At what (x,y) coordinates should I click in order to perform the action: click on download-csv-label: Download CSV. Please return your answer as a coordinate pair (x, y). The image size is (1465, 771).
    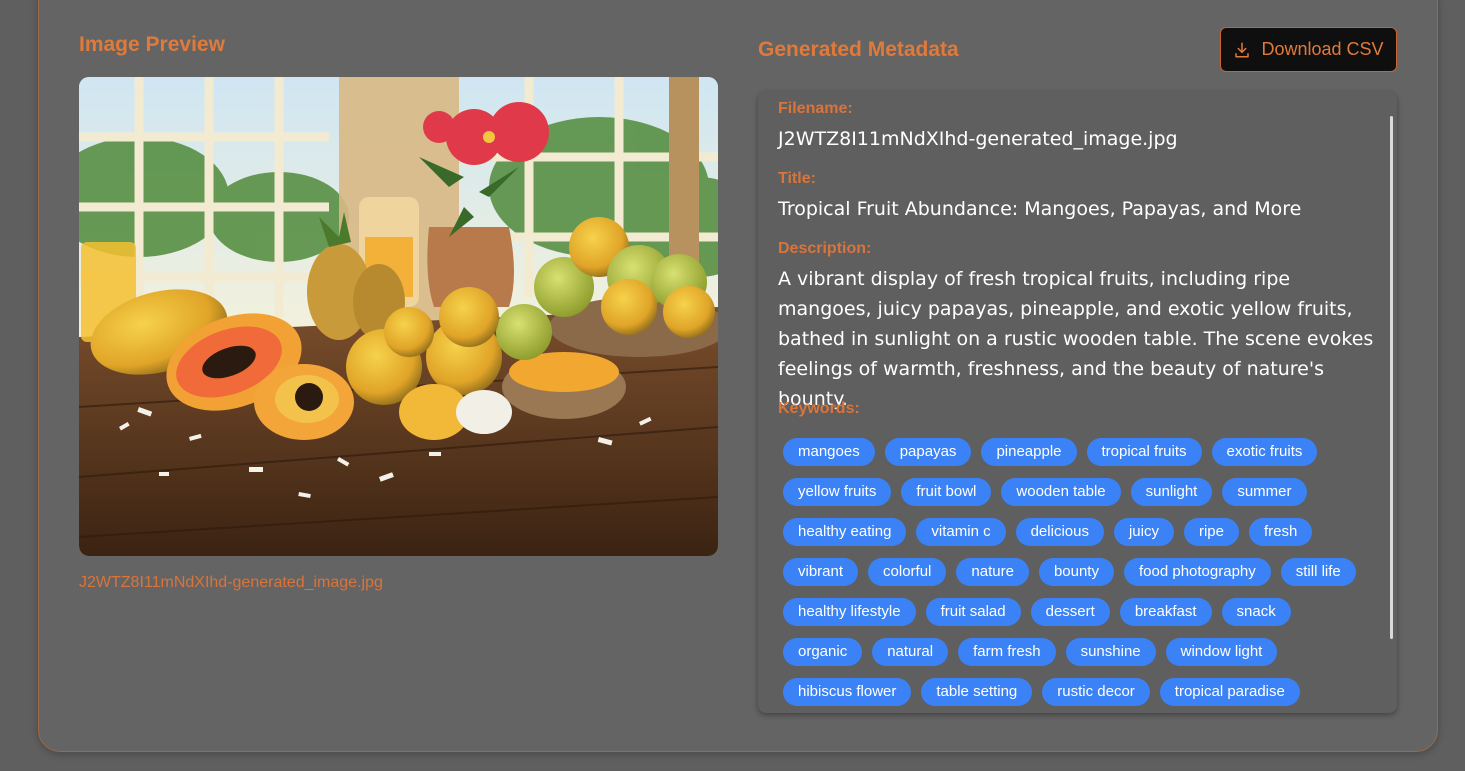
    Looking at the image, I should click on (1322, 49).